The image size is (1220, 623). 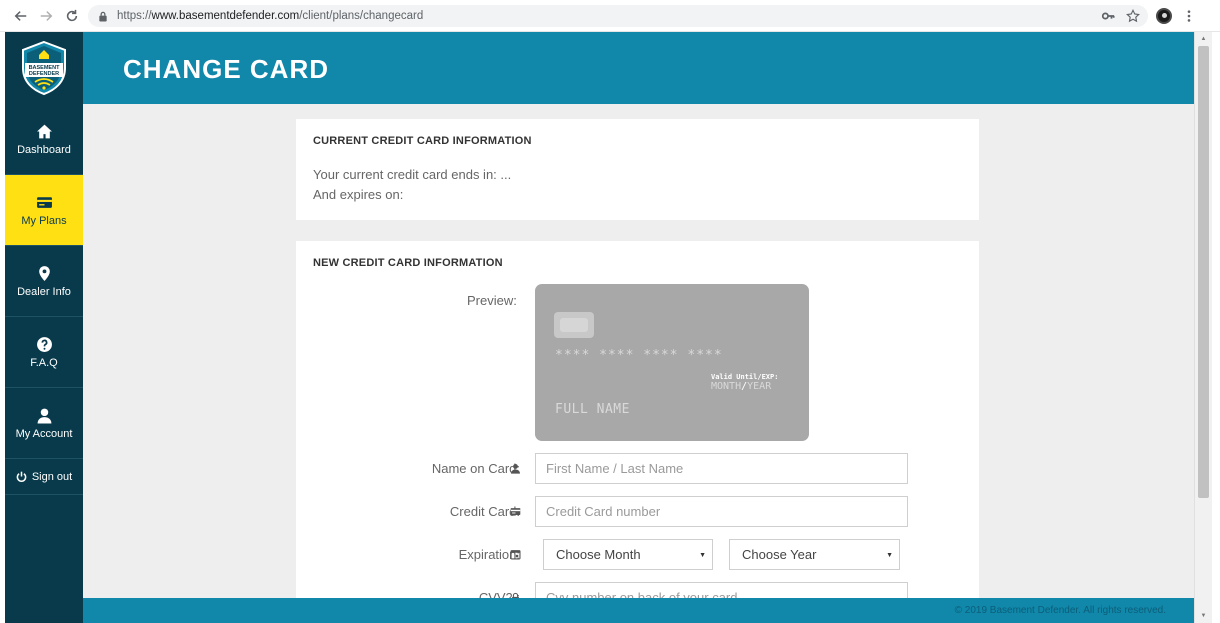 What do you see at coordinates (1189, 16) in the screenshot?
I see `menu-dots-icon` at bounding box center [1189, 16].